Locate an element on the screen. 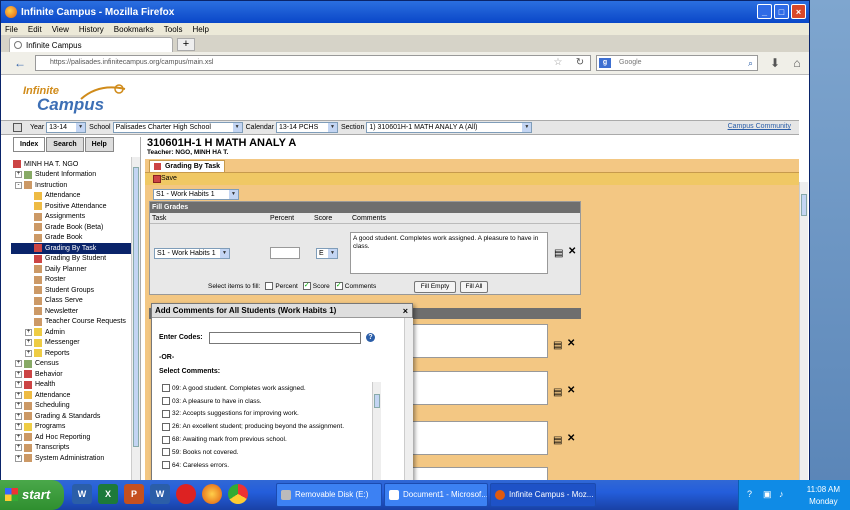 The width and height of the screenshot is (850, 510). tree-item: Grading By Student is located at coordinates (71, 259).